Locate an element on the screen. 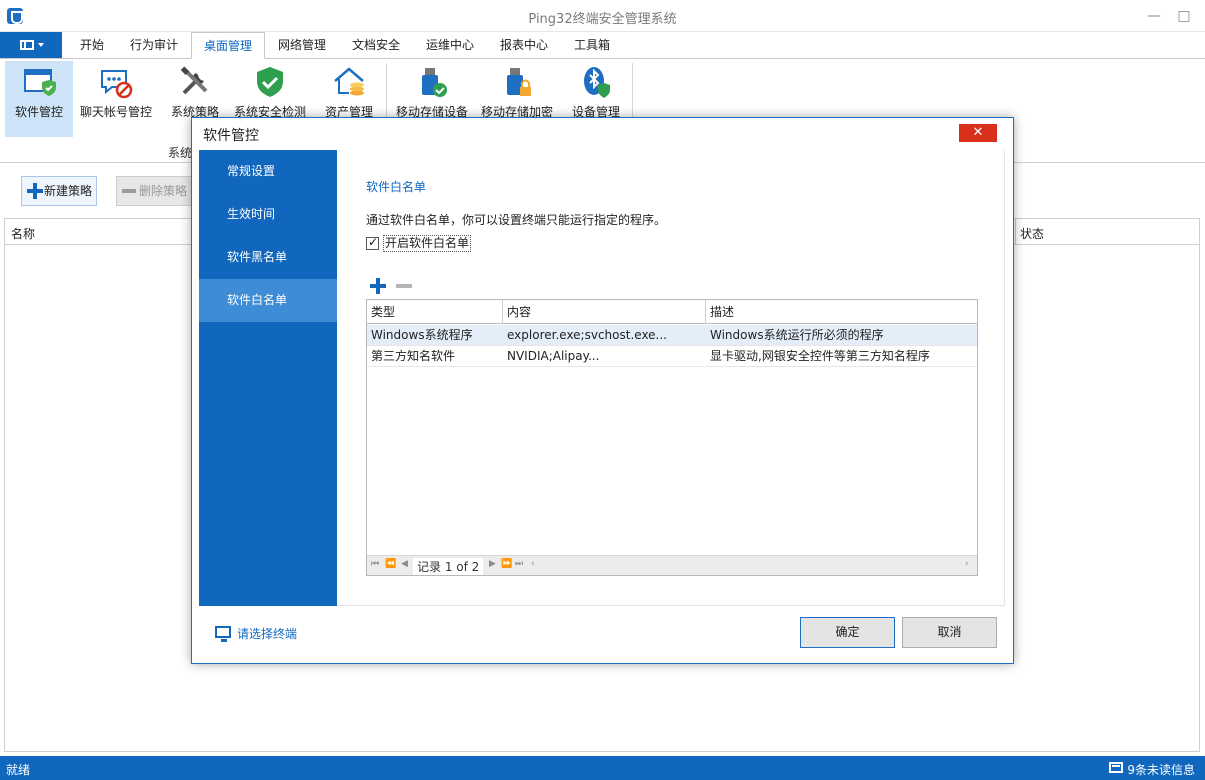 The height and width of the screenshot is (780, 1205). sidebar-item-effective-time: 生效时间 is located at coordinates (268, 214).